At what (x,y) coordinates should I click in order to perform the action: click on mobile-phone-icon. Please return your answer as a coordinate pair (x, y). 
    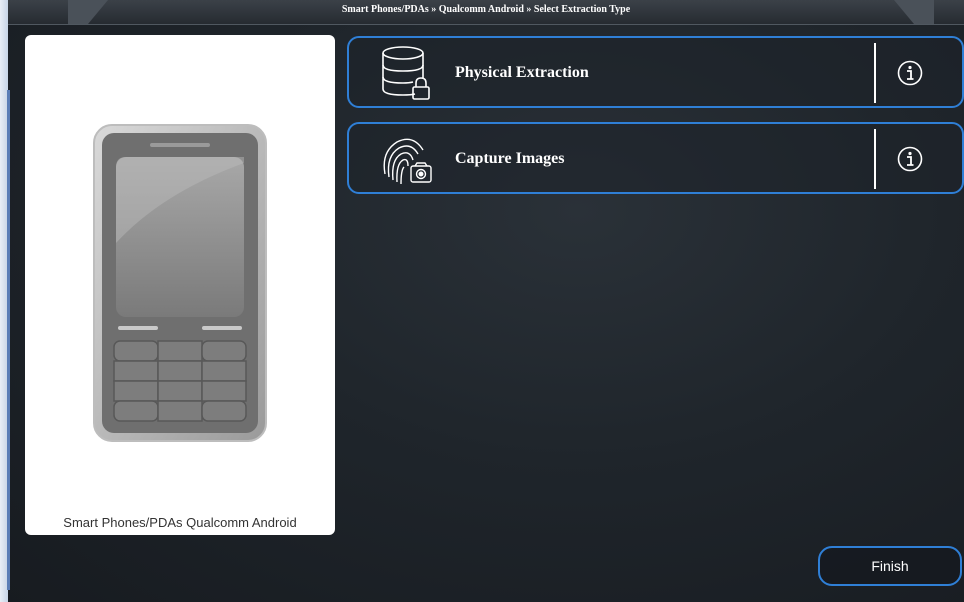
    Looking at the image, I should click on (180, 283).